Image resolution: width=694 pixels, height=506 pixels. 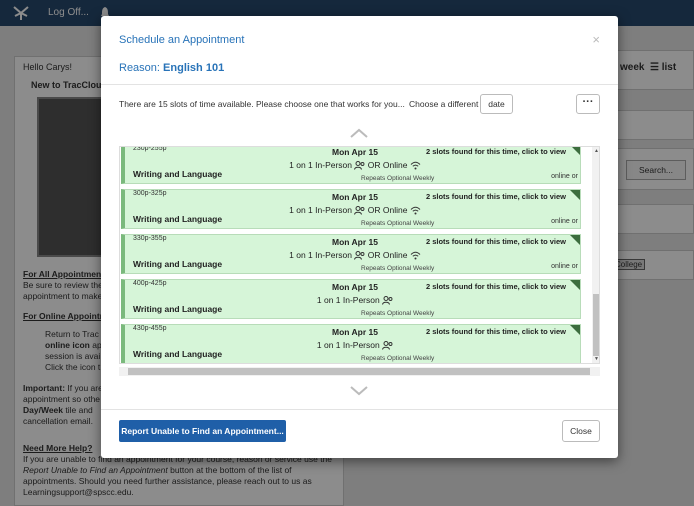 What do you see at coordinates (150, 238) in the screenshot?
I see `slot-time: 330p-355p` at bounding box center [150, 238].